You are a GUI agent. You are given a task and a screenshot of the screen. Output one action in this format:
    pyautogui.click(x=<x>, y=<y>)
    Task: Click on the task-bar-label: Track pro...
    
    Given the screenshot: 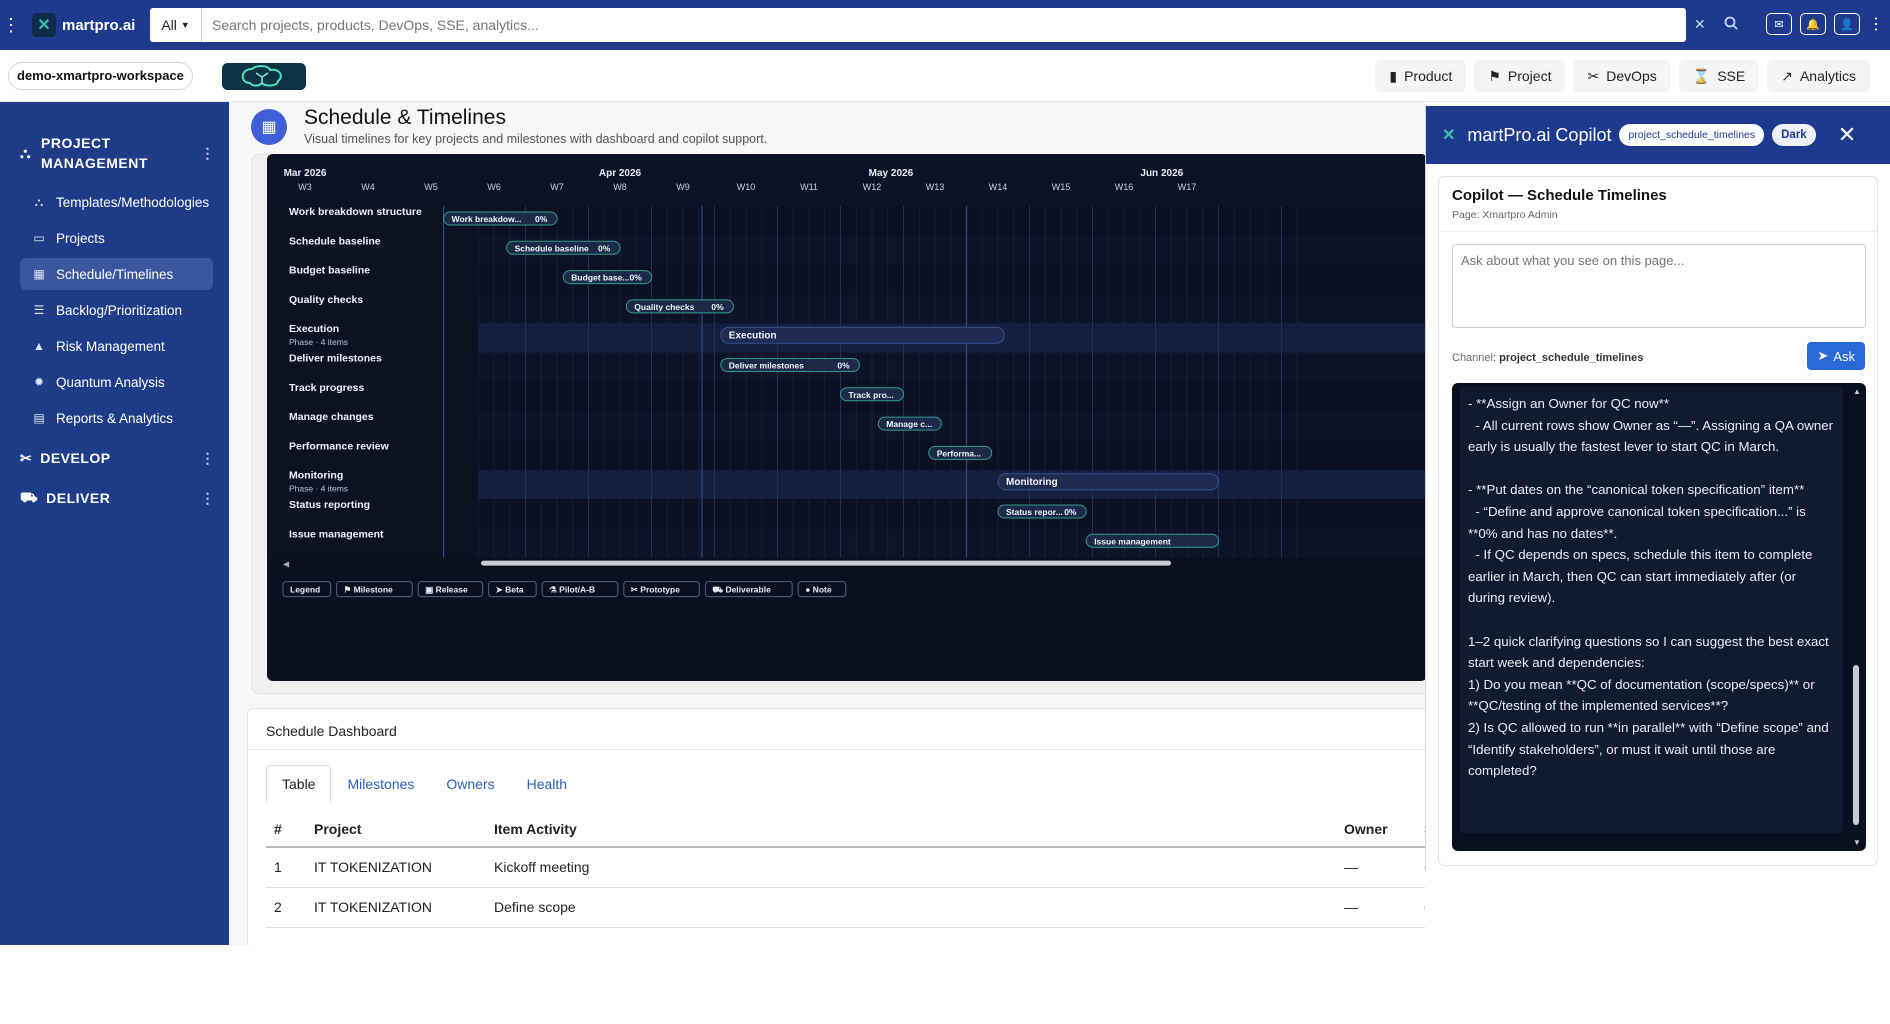 What is the action you would take?
    pyautogui.click(x=871, y=395)
    